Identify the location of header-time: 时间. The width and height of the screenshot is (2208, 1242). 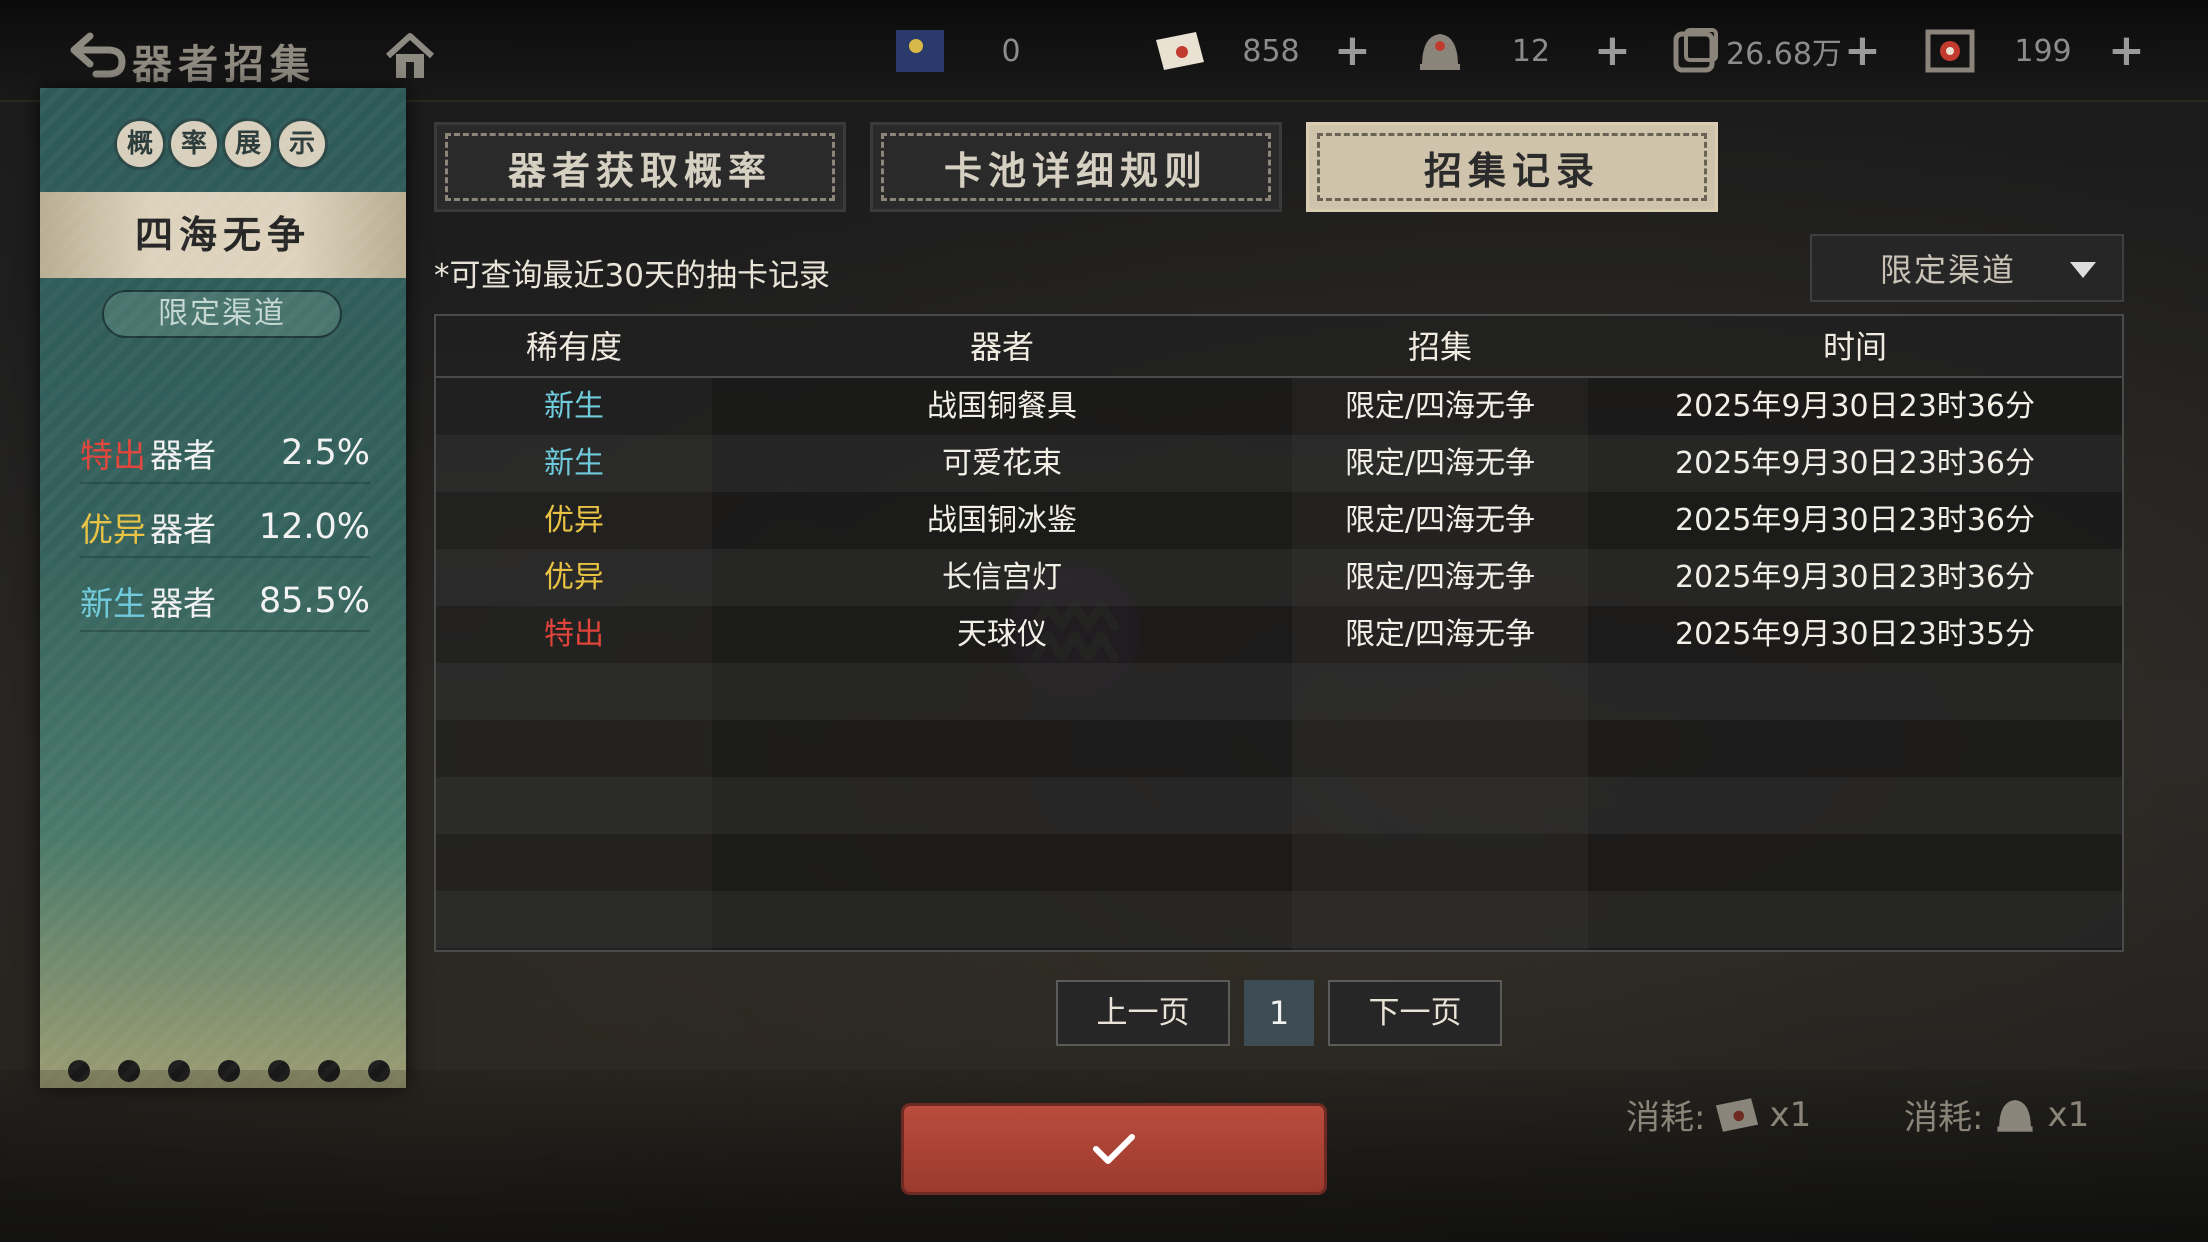
(1854, 347).